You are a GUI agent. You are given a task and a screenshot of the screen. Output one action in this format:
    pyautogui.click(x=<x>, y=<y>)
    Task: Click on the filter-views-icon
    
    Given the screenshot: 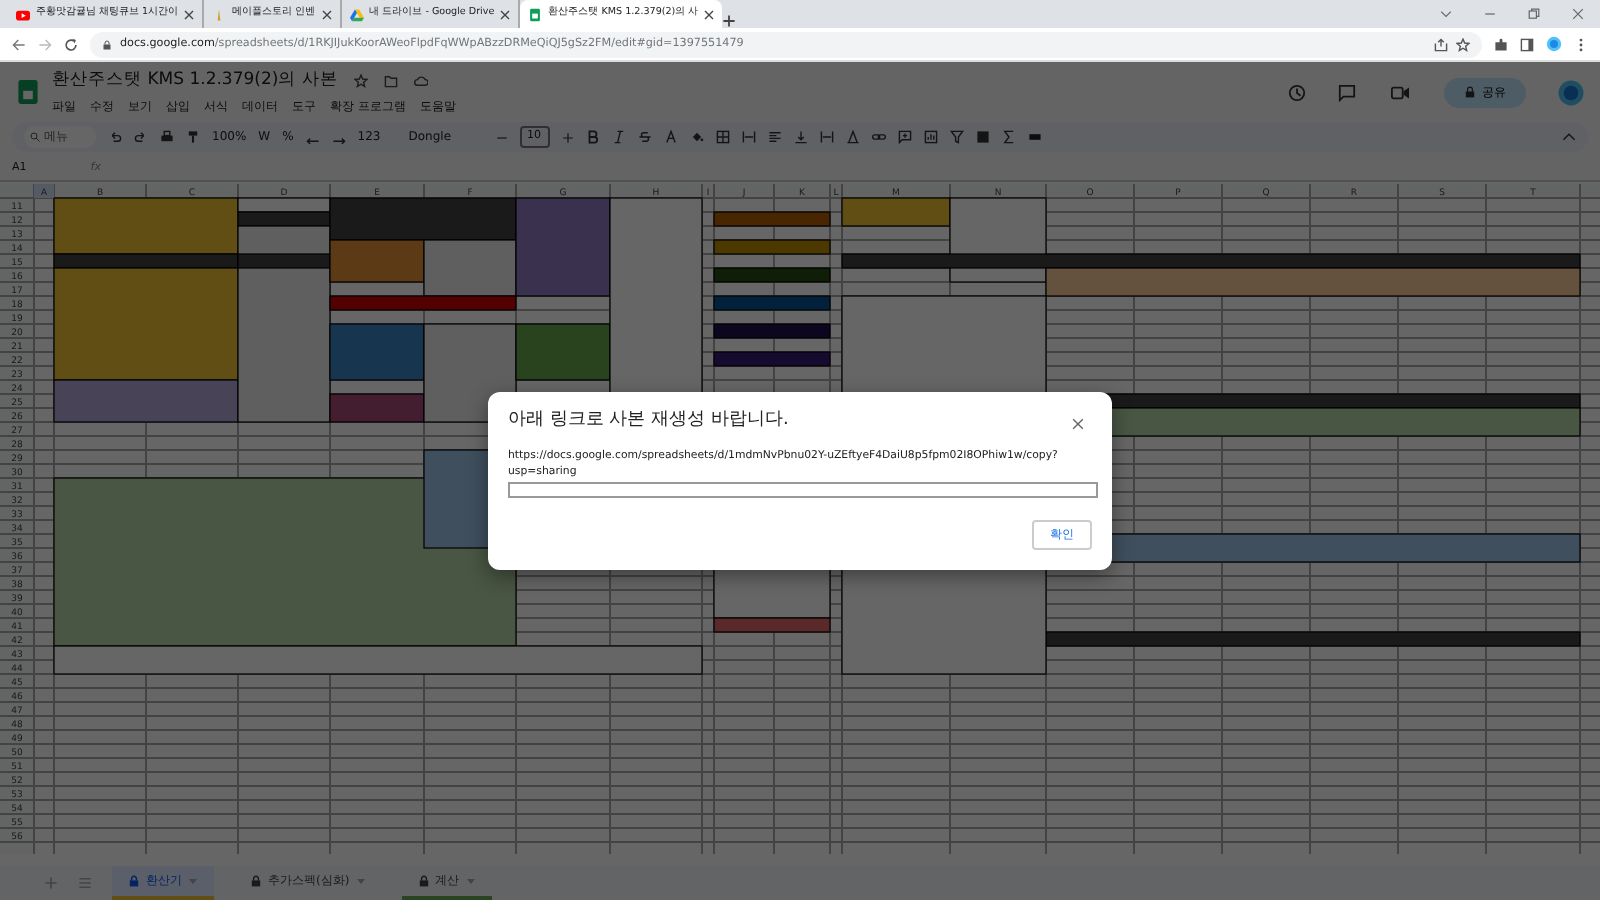 What is the action you would take?
    pyautogui.click(x=982, y=137)
    